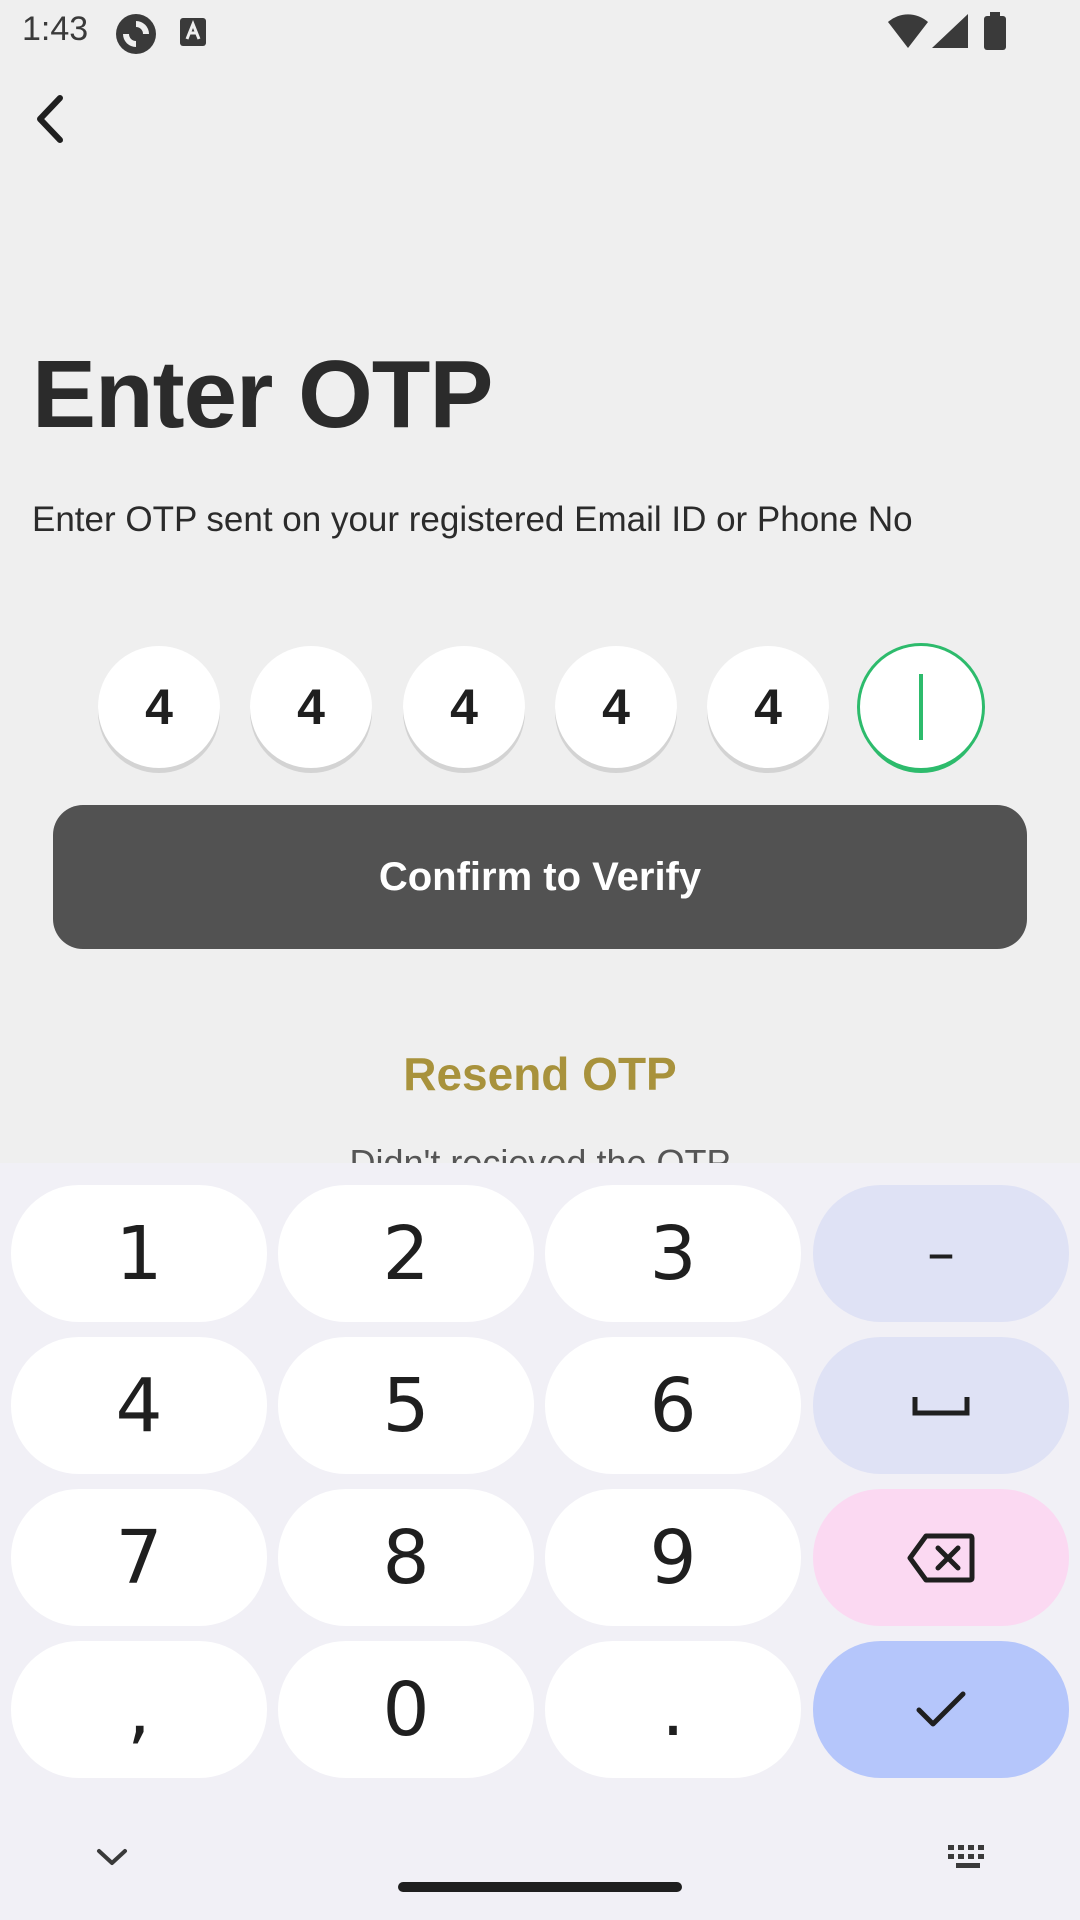  Describe the element at coordinates (159, 707) in the screenshot. I see `otp-digit-1: 4` at that location.